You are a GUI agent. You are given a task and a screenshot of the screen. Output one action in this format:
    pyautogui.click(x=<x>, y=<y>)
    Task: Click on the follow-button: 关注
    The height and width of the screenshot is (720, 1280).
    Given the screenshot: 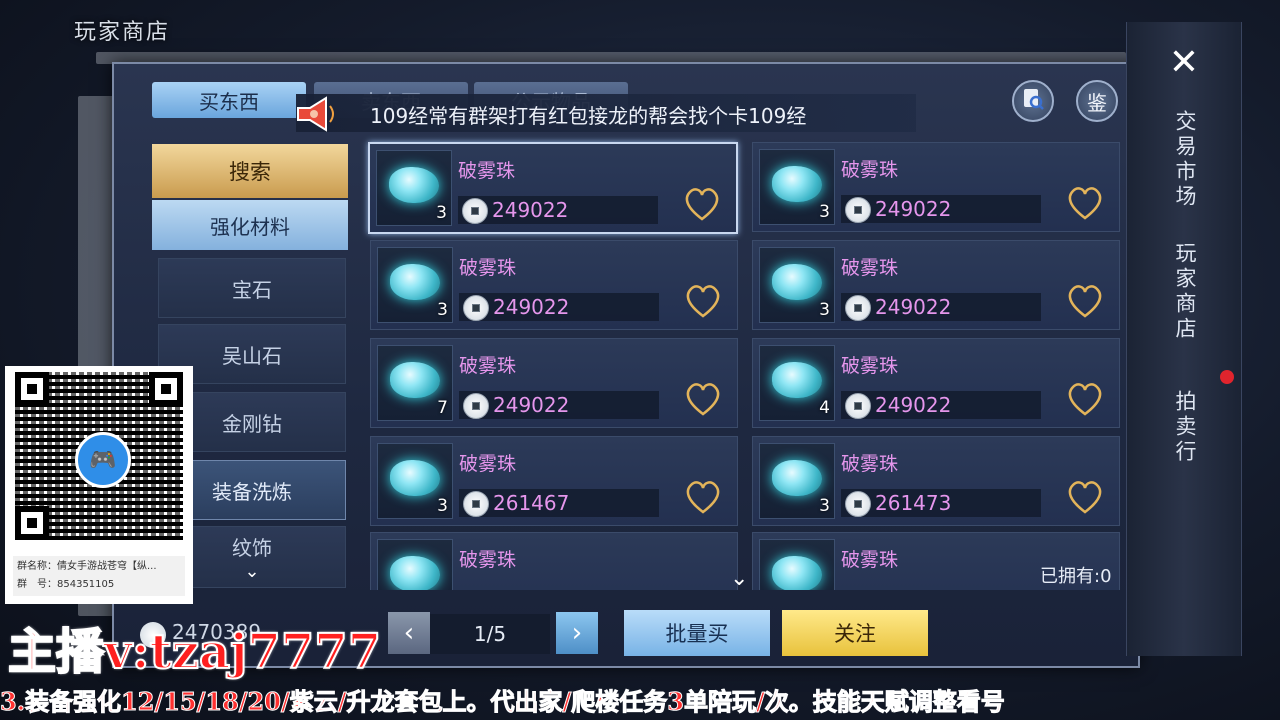 What is the action you would take?
    pyautogui.click(x=855, y=633)
    